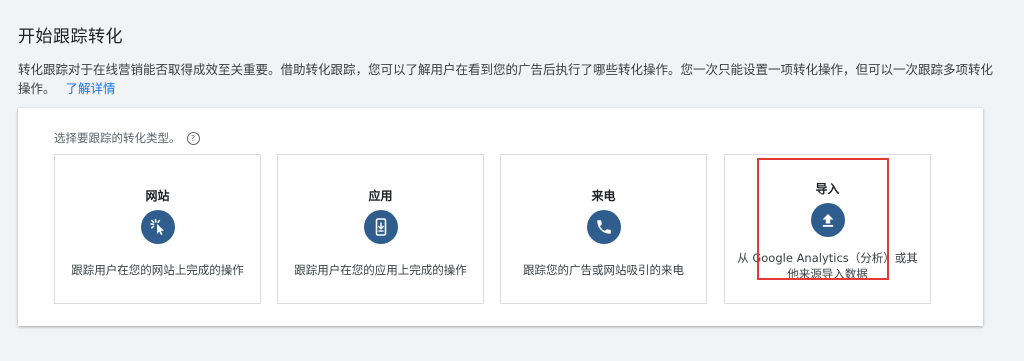 This screenshot has height=361, width=1024. I want to click on option-description: 跟踪您的广告或网站吸引的来电, so click(603, 270).